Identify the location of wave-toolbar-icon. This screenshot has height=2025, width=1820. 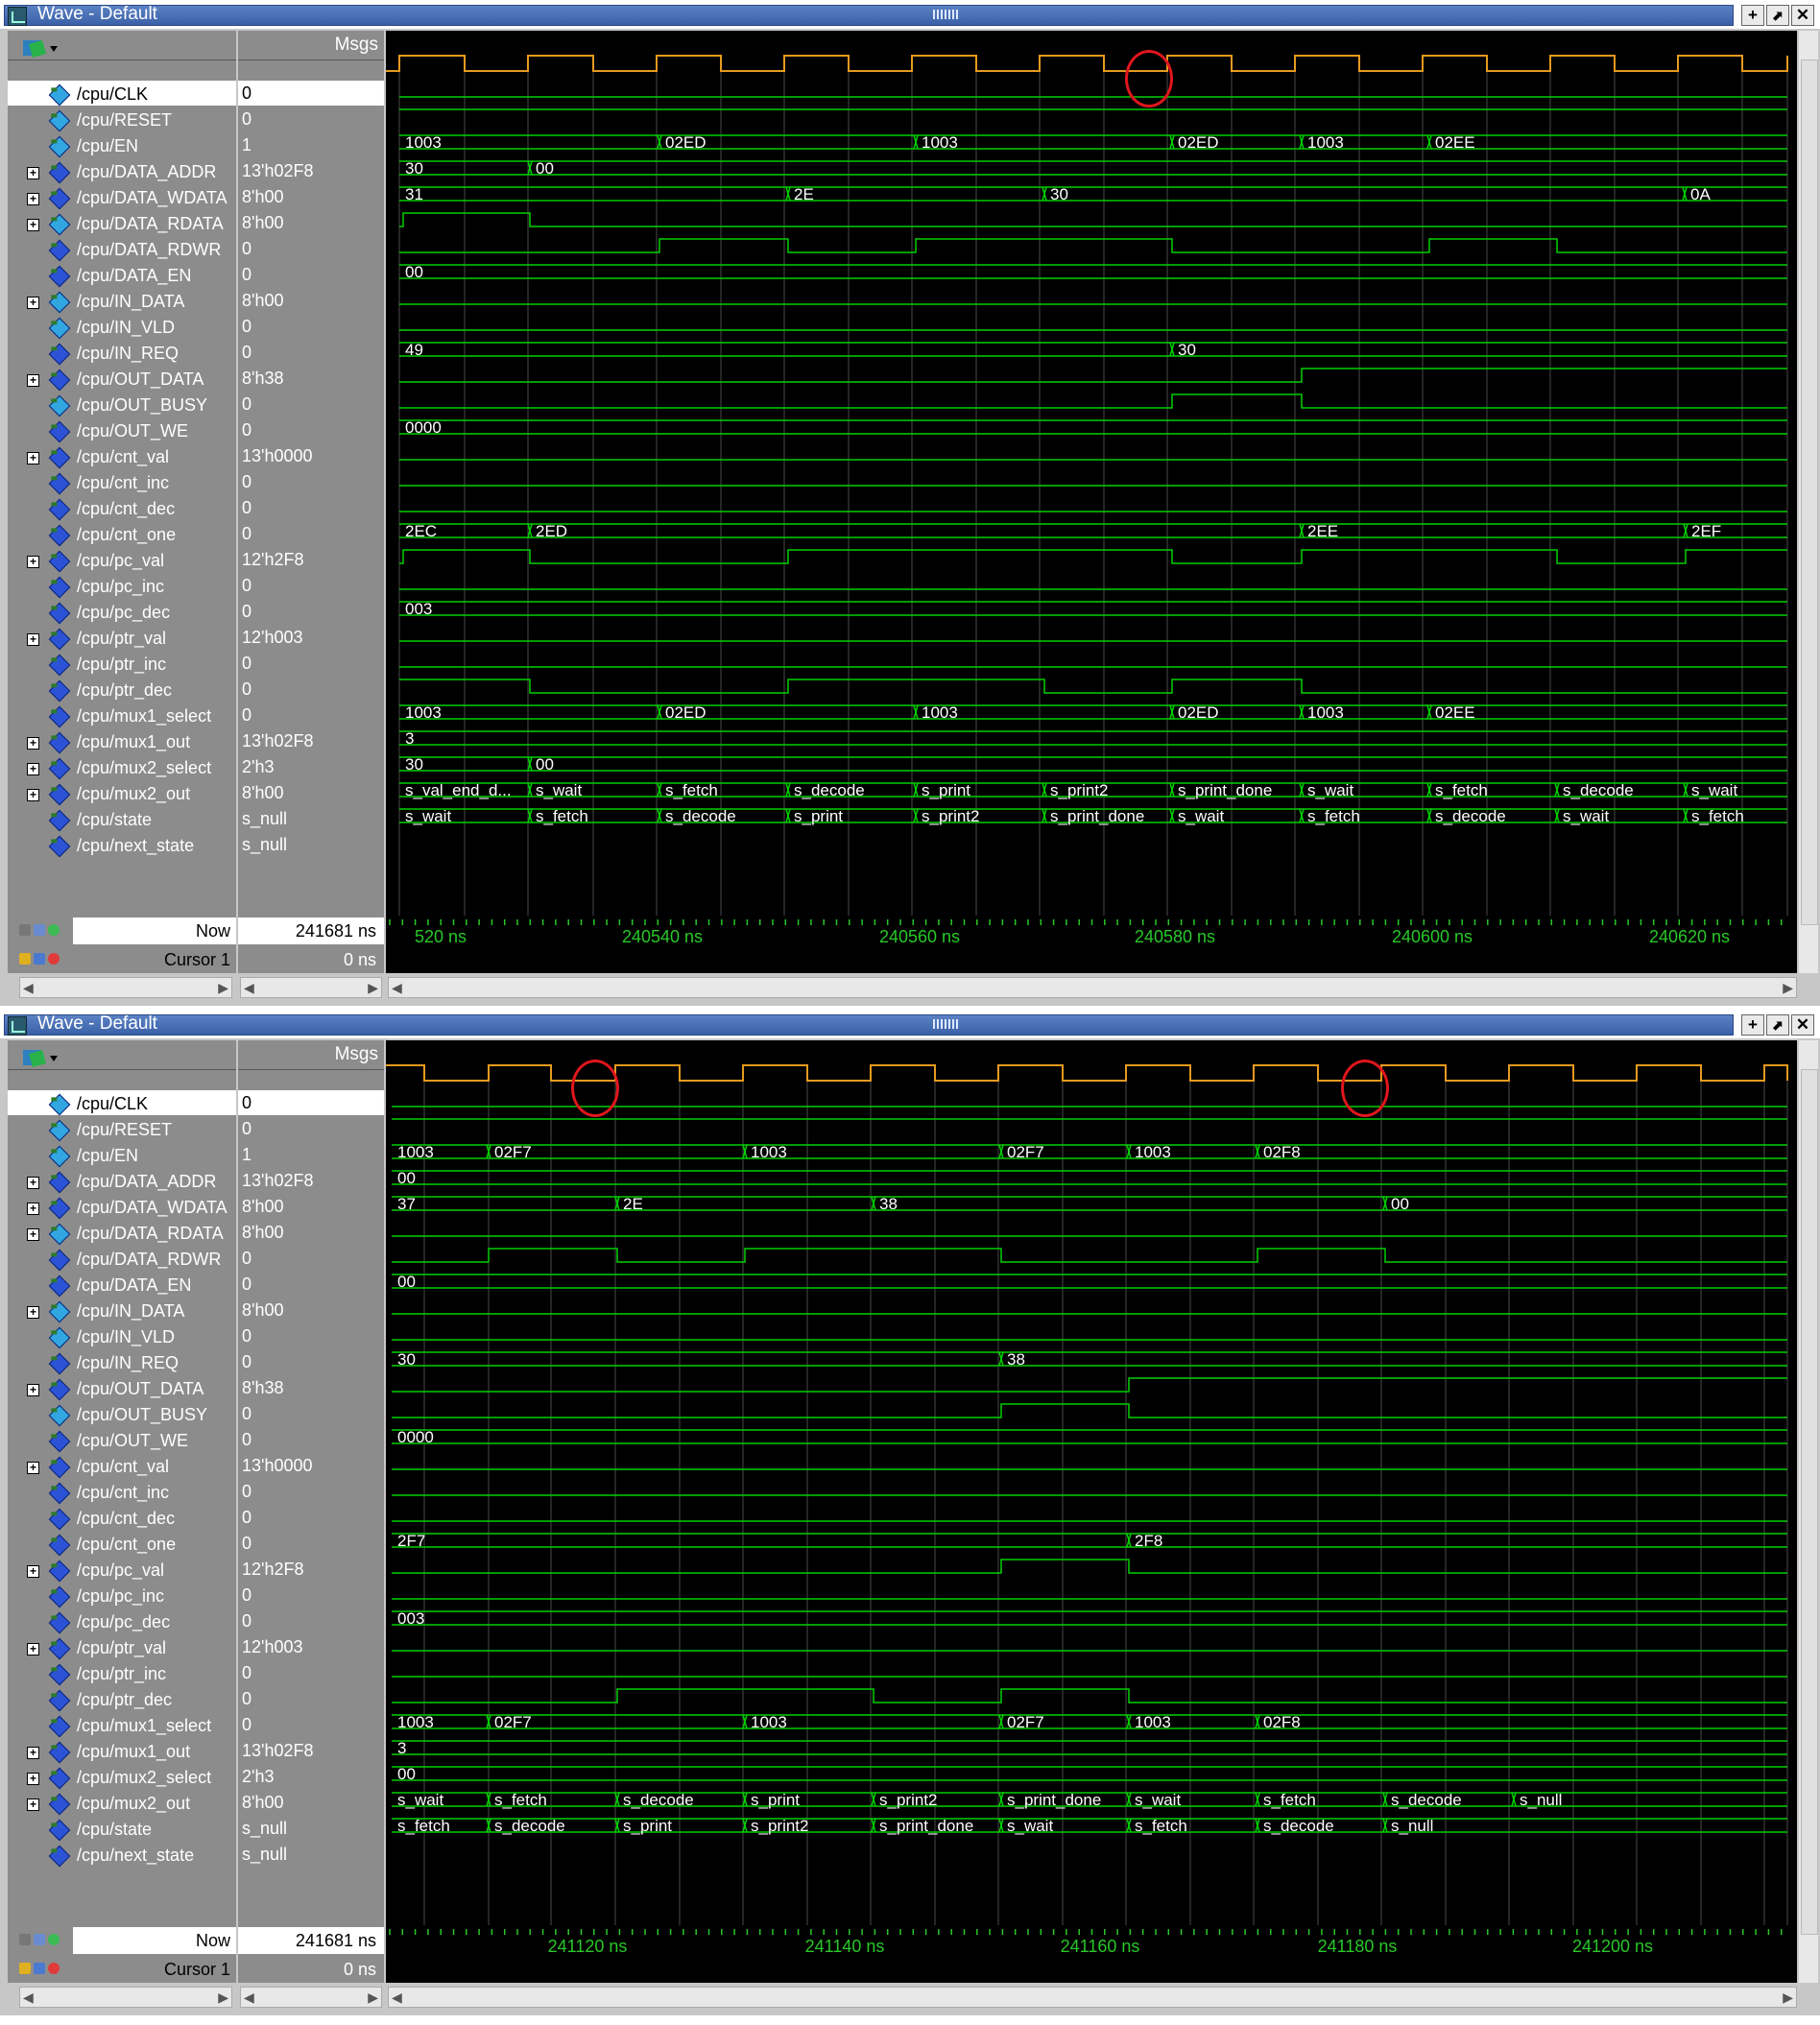
(41, 48).